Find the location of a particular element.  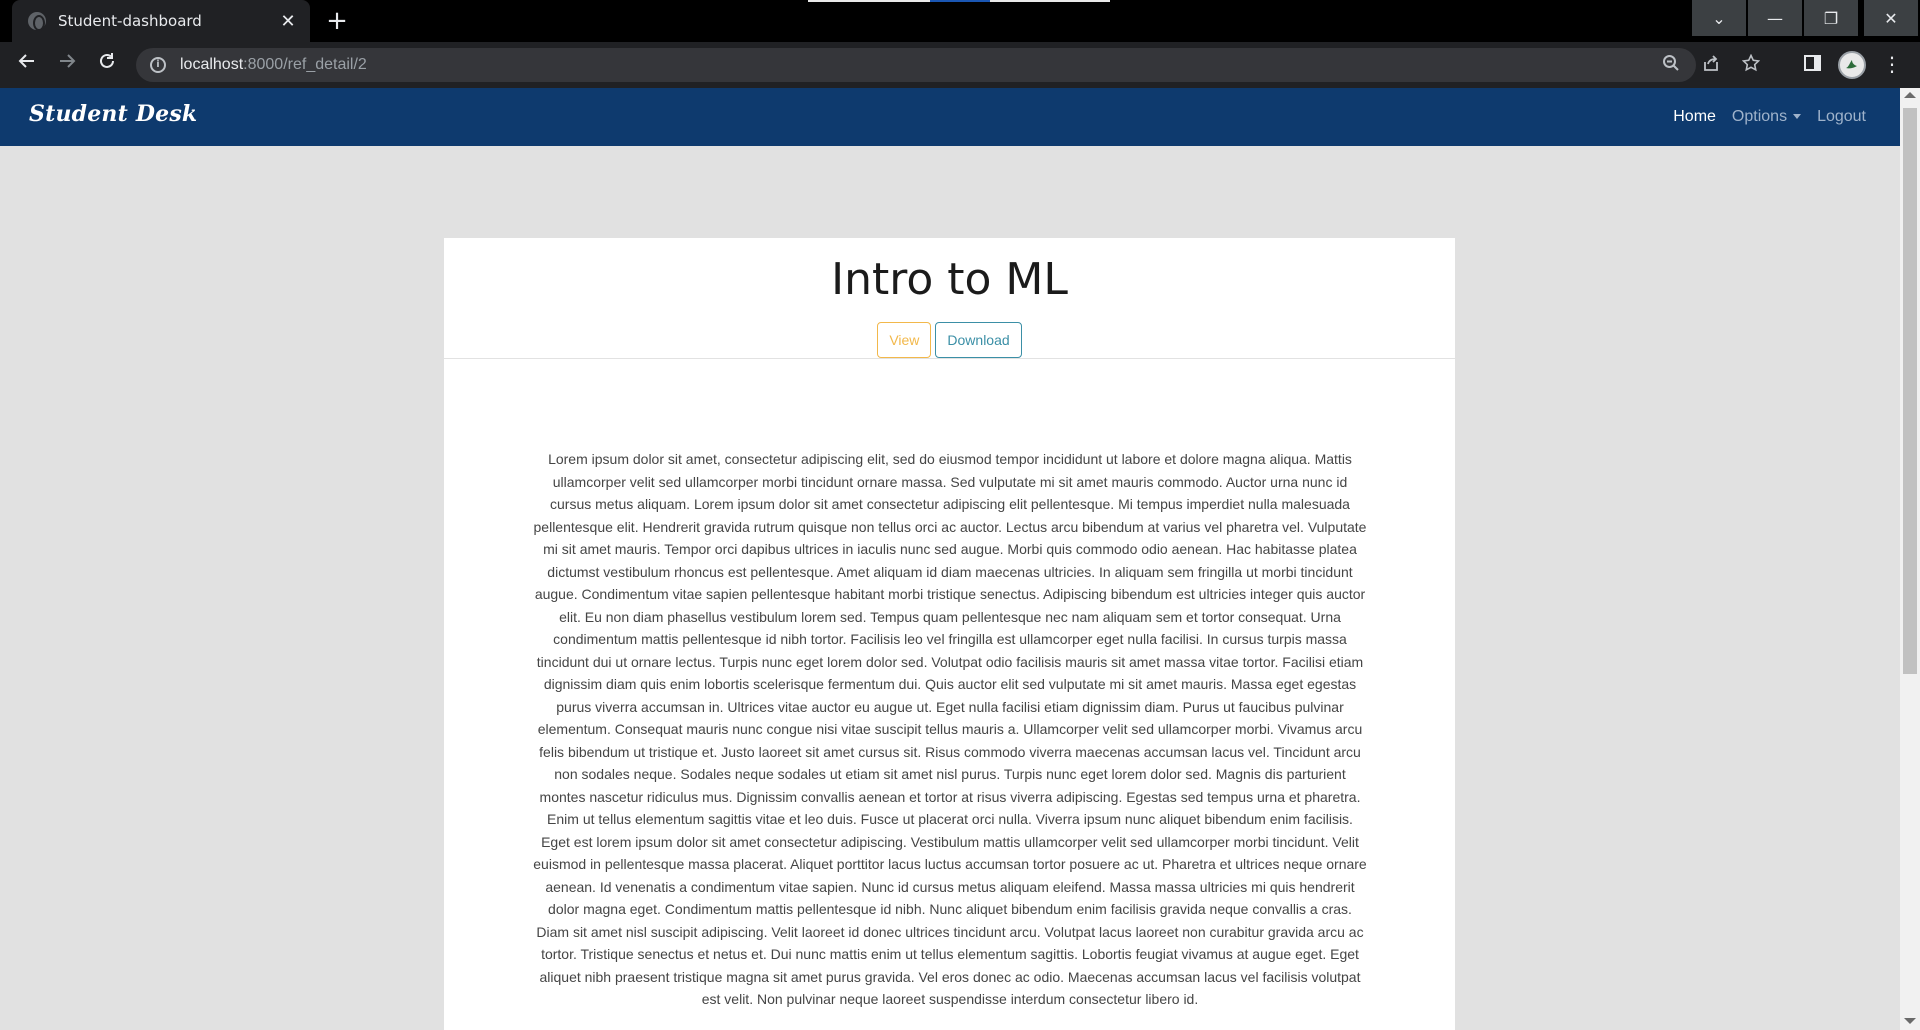

zoom-icon is located at coordinates (1671, 65).